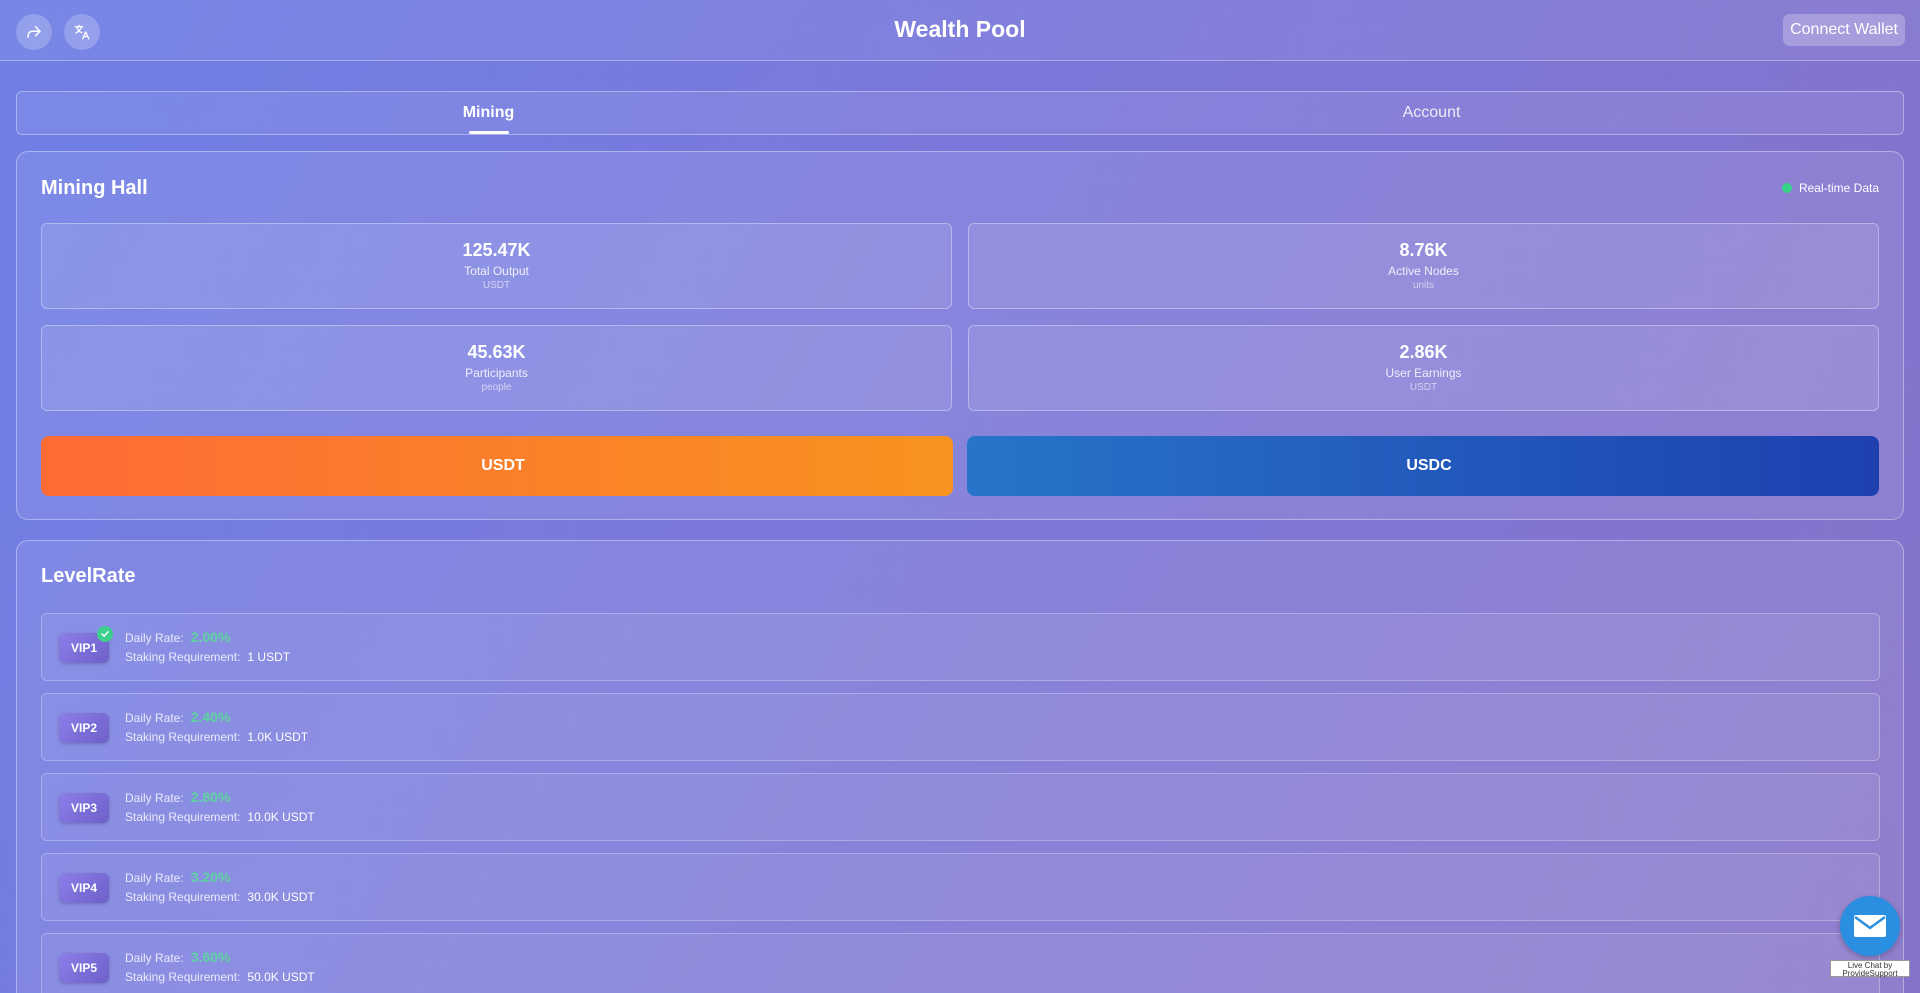 The height and width of the screenshot is (993, 1920). I want to click on staking-line: Staking Requirement: 30.0K USDT, so click(220, 897).